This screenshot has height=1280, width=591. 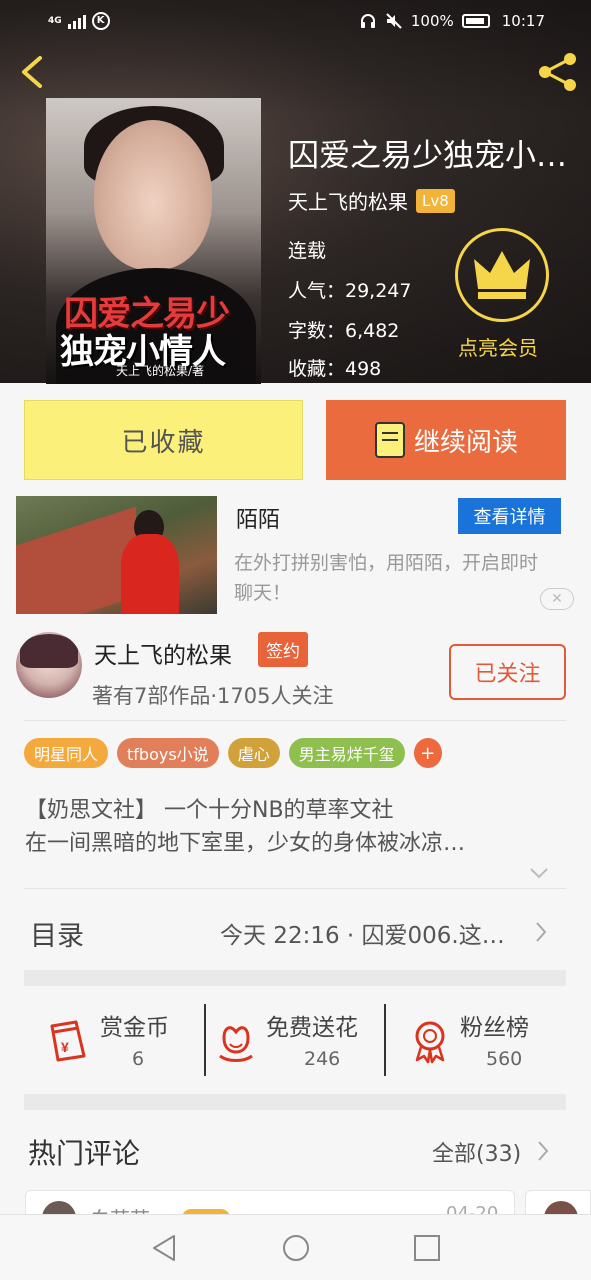 I want to click on share-icon, so click(x=558, y=72).